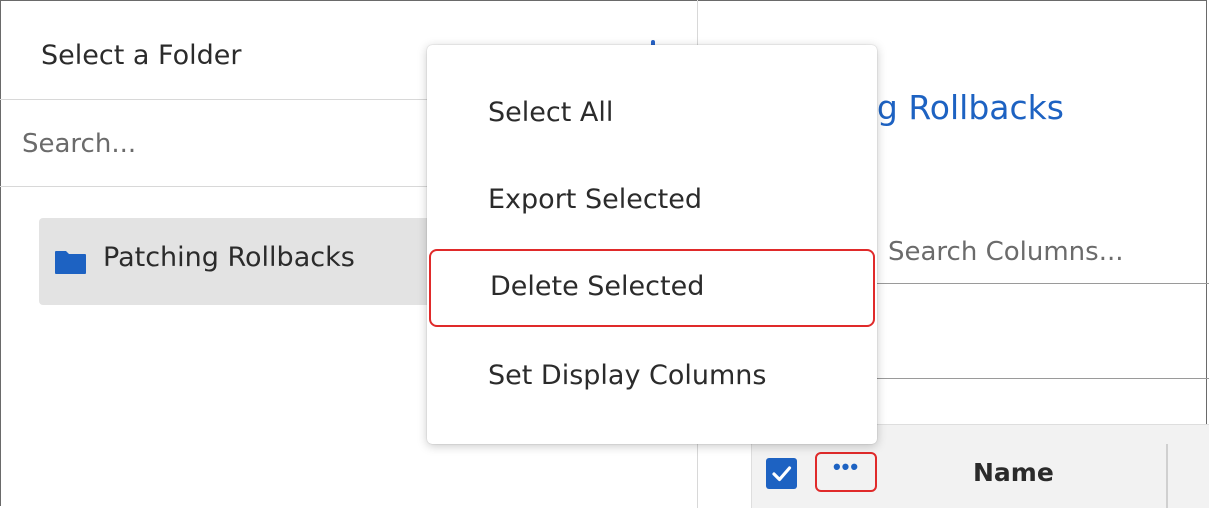  What do you see at coordinates (1013, 472) in the screenshot?
I see `column-header-name: Name` at bounding box center [1013, 472].